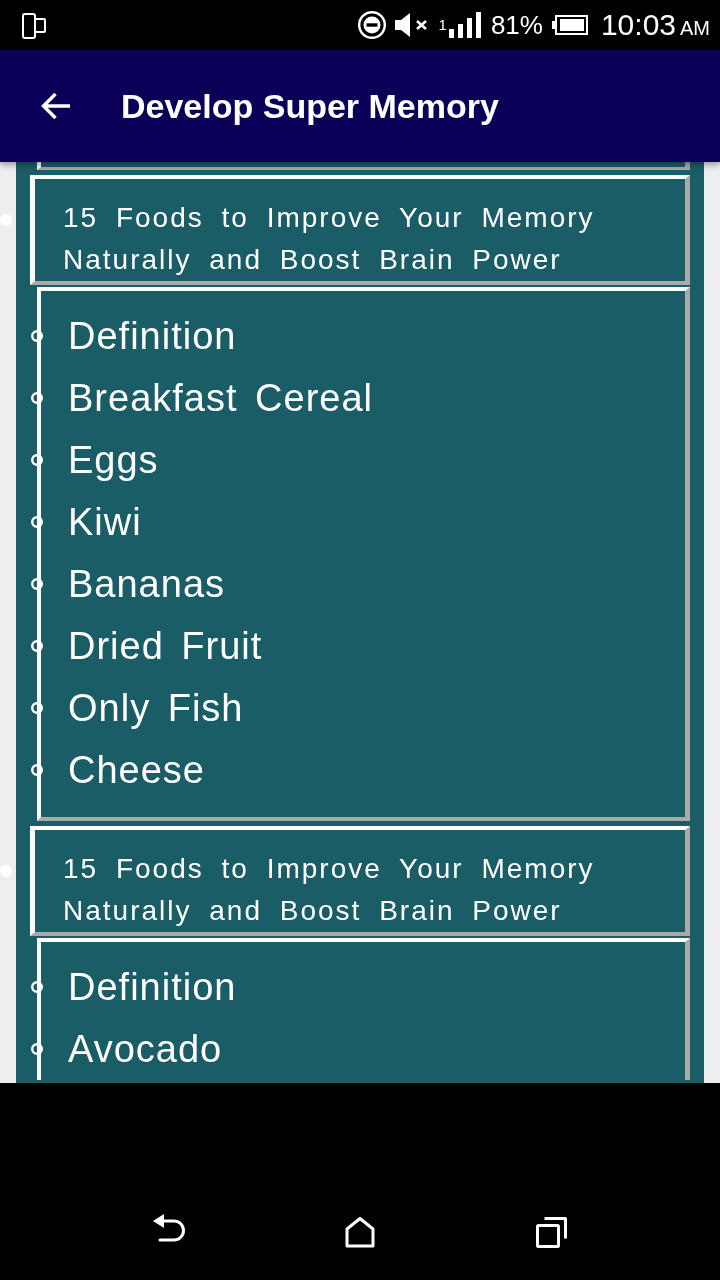  What do you see at coordinates (56, 106) in the screenshot?
I see `back-icon` at bounding box center [56, 106].